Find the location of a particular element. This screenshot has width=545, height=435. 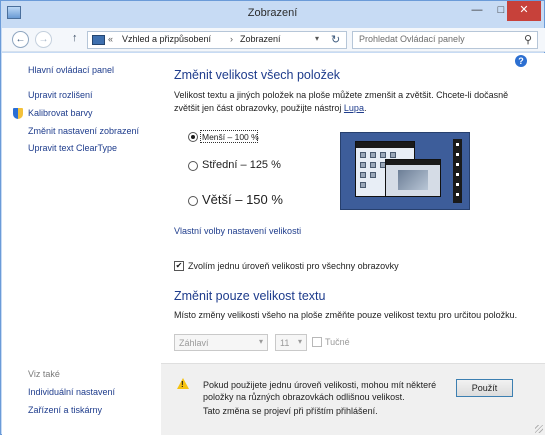

address-bar: « Vzhled a přizpůsobení › Zobrazení ▾ ↻ is located at coordinates (217, 40).